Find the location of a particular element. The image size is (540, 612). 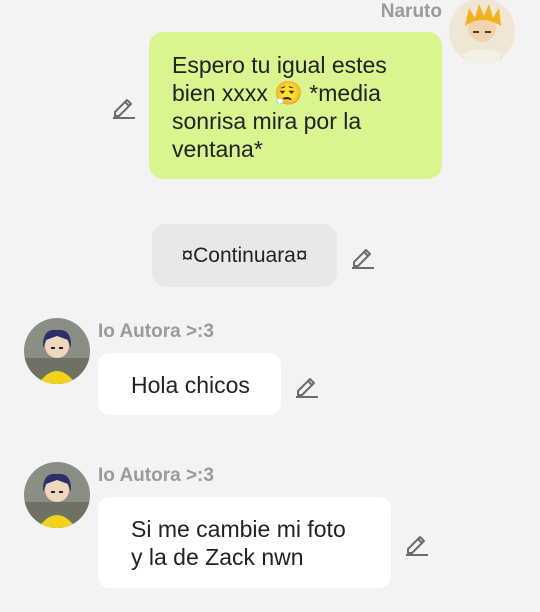

message-line: Espero tu igual estes is located at coordinates (279, 65).